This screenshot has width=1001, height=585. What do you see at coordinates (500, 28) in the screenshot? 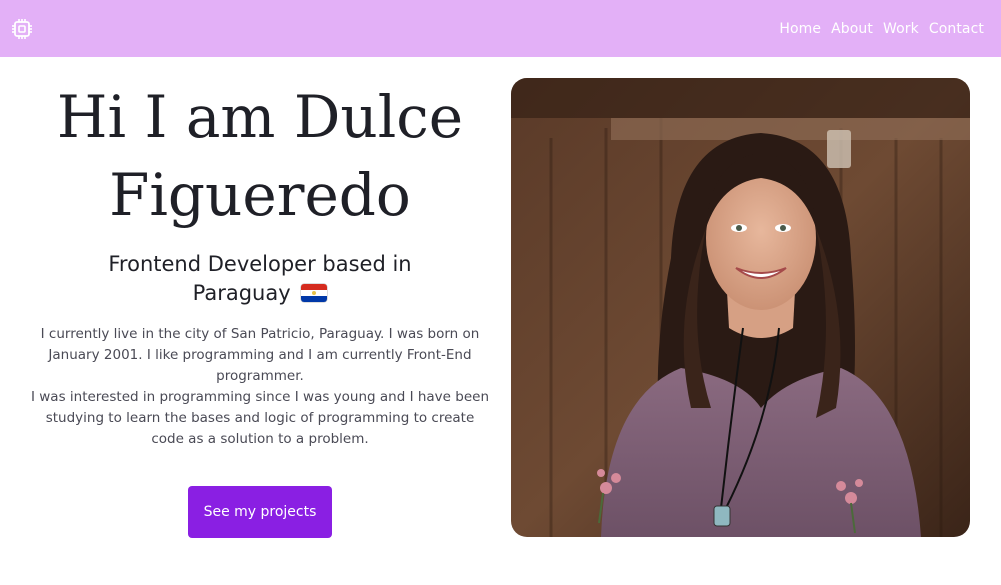
I see `navbar: Home About Work Contact` at bounding box center [500, 28].